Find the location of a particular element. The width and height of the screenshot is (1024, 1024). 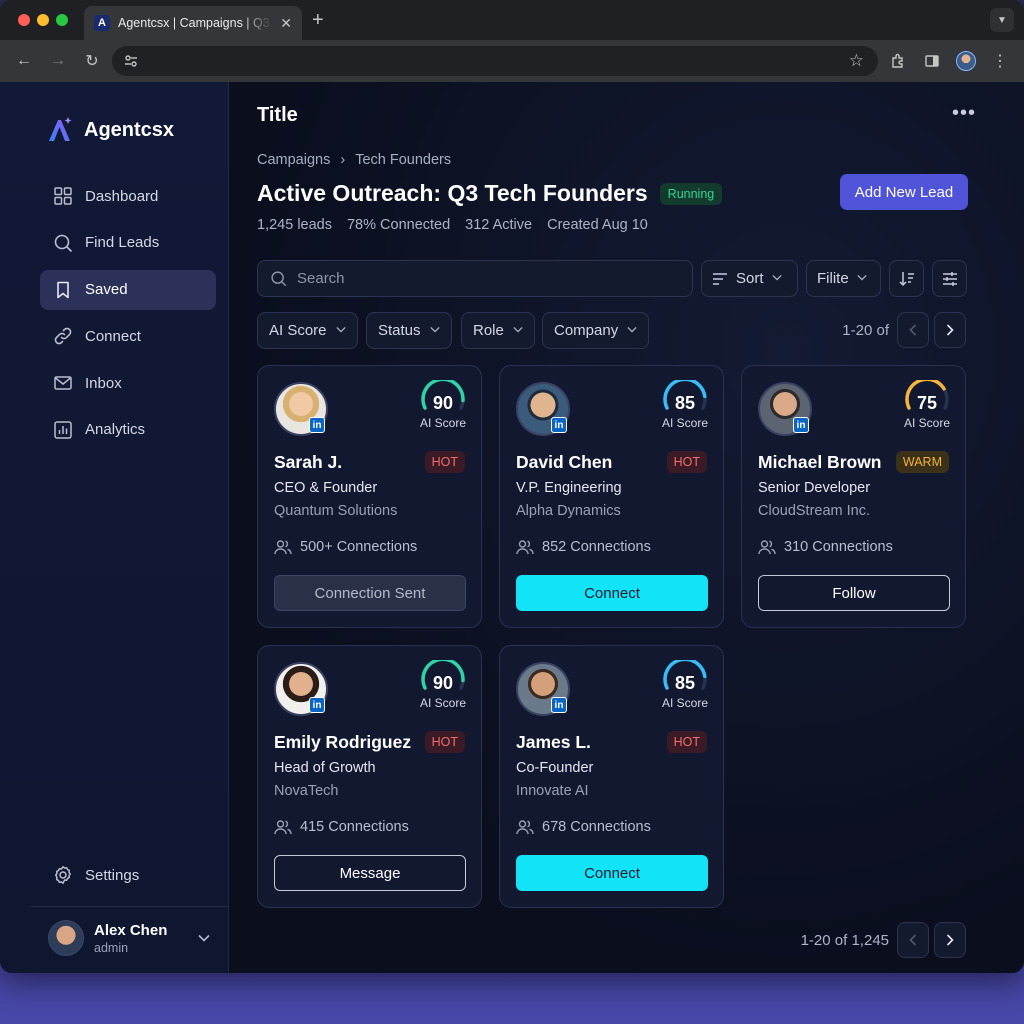

sidebar-item-find-leads: Find Leads is located at coordinates (128, 243).